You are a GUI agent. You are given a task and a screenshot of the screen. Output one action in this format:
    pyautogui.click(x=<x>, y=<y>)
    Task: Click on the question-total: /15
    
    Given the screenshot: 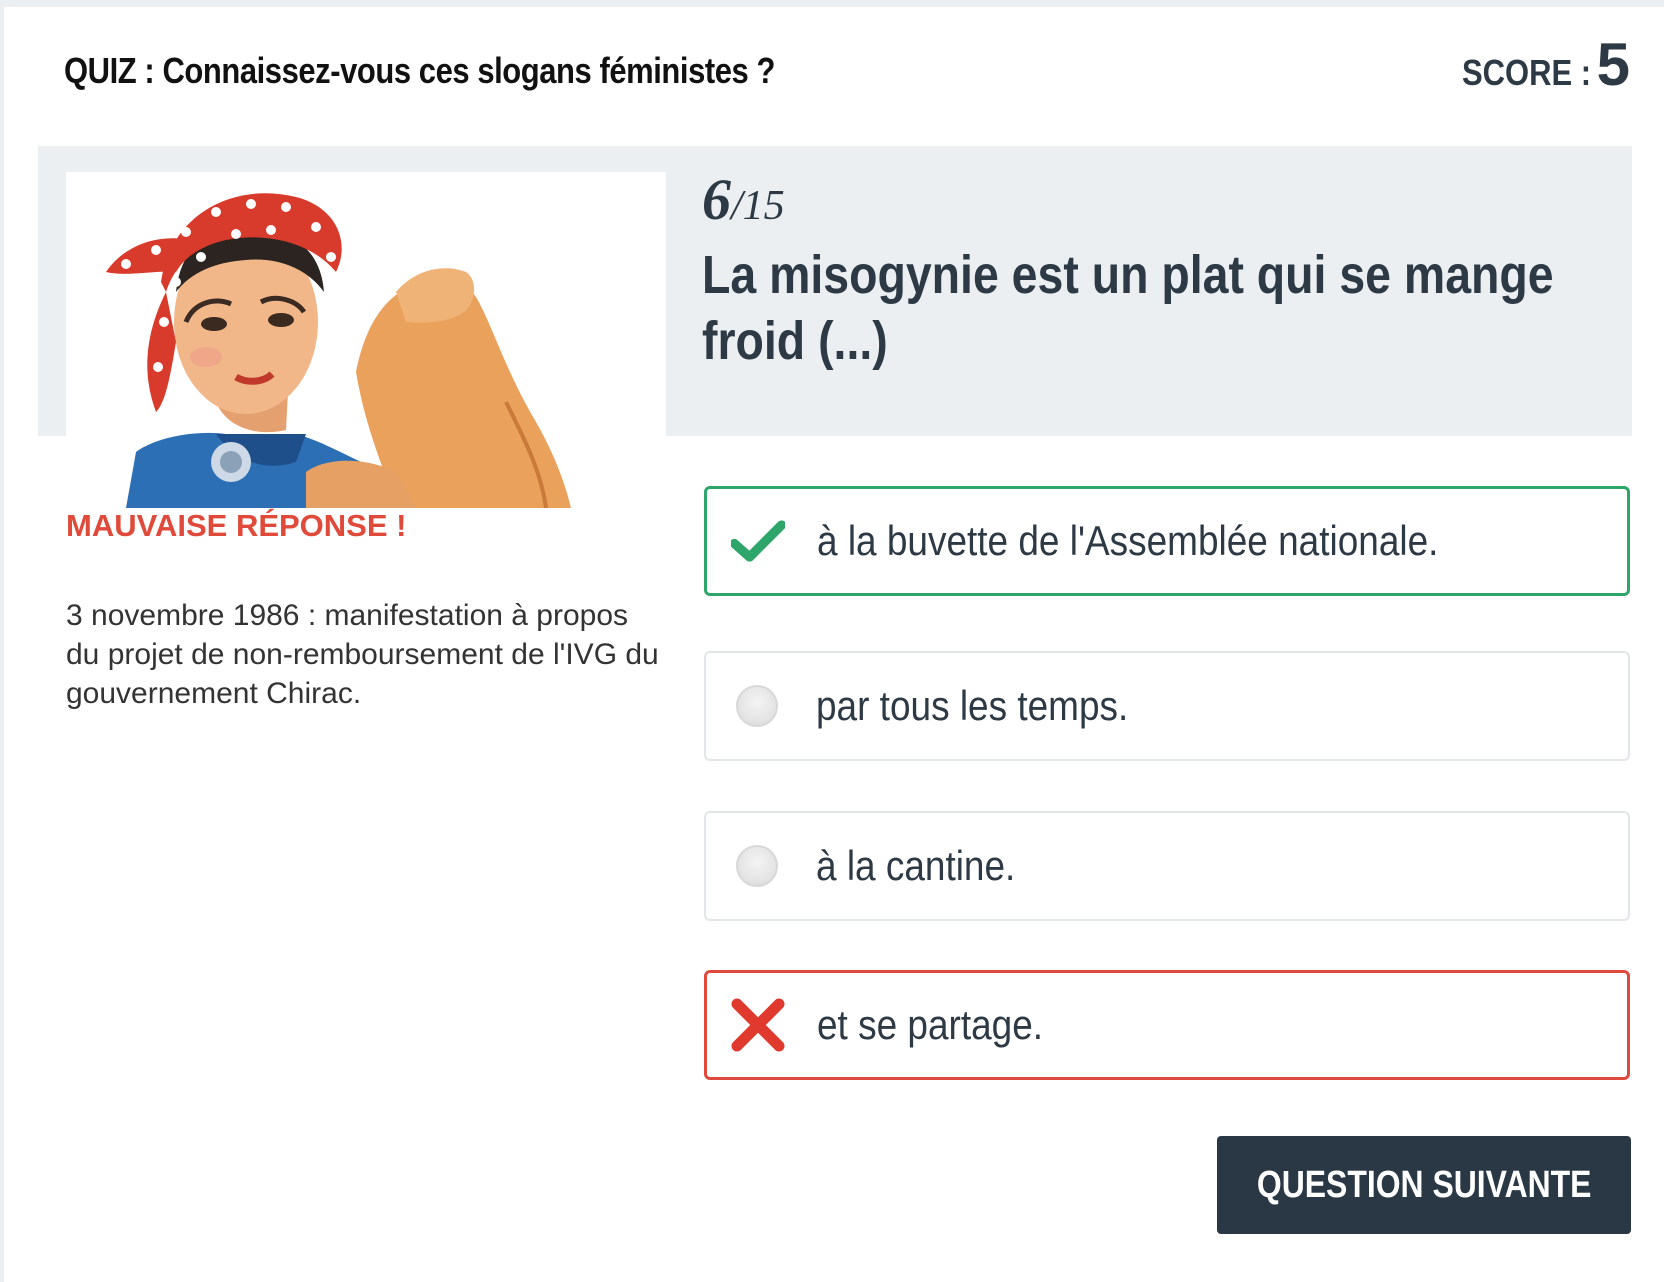 What is the action you would take?
    pyautogui.click(x=758, y=206)
    